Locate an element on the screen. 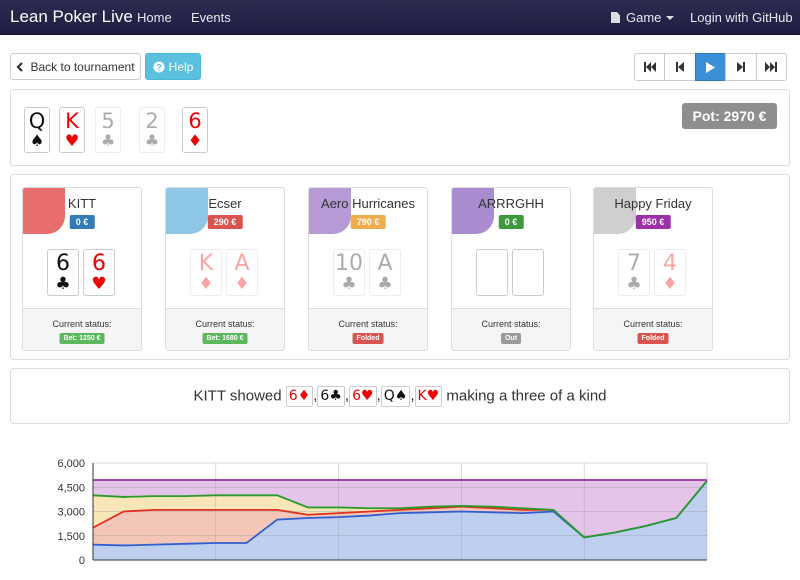  card-rank: A is located at coordinates (385, 263).